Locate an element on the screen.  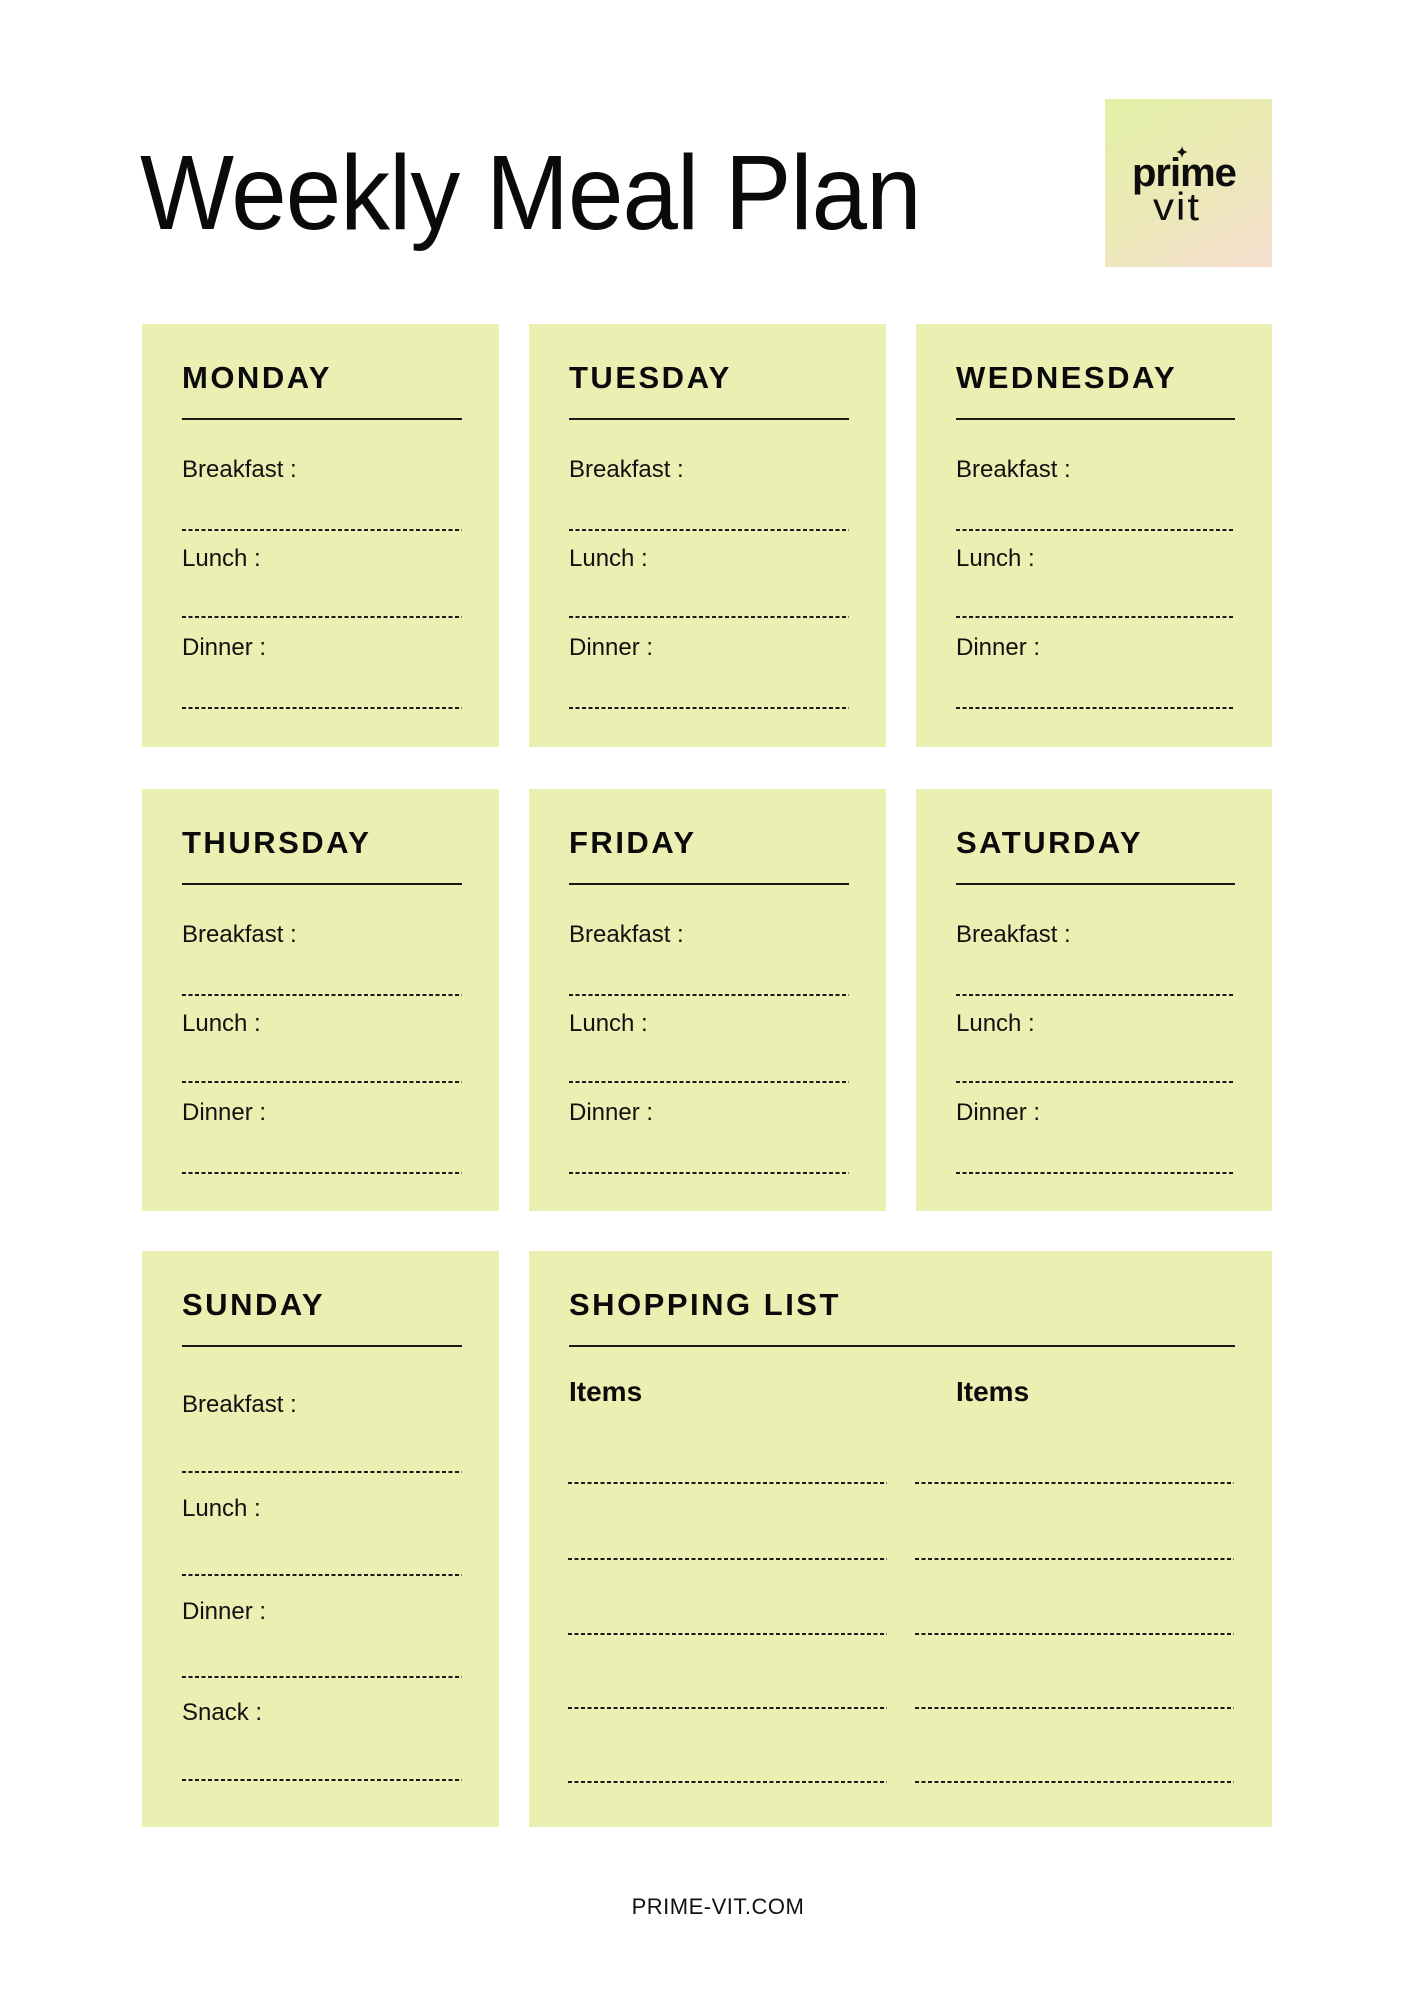
logo-wordmark-vit: vit is located at coordinates (1177, 207).